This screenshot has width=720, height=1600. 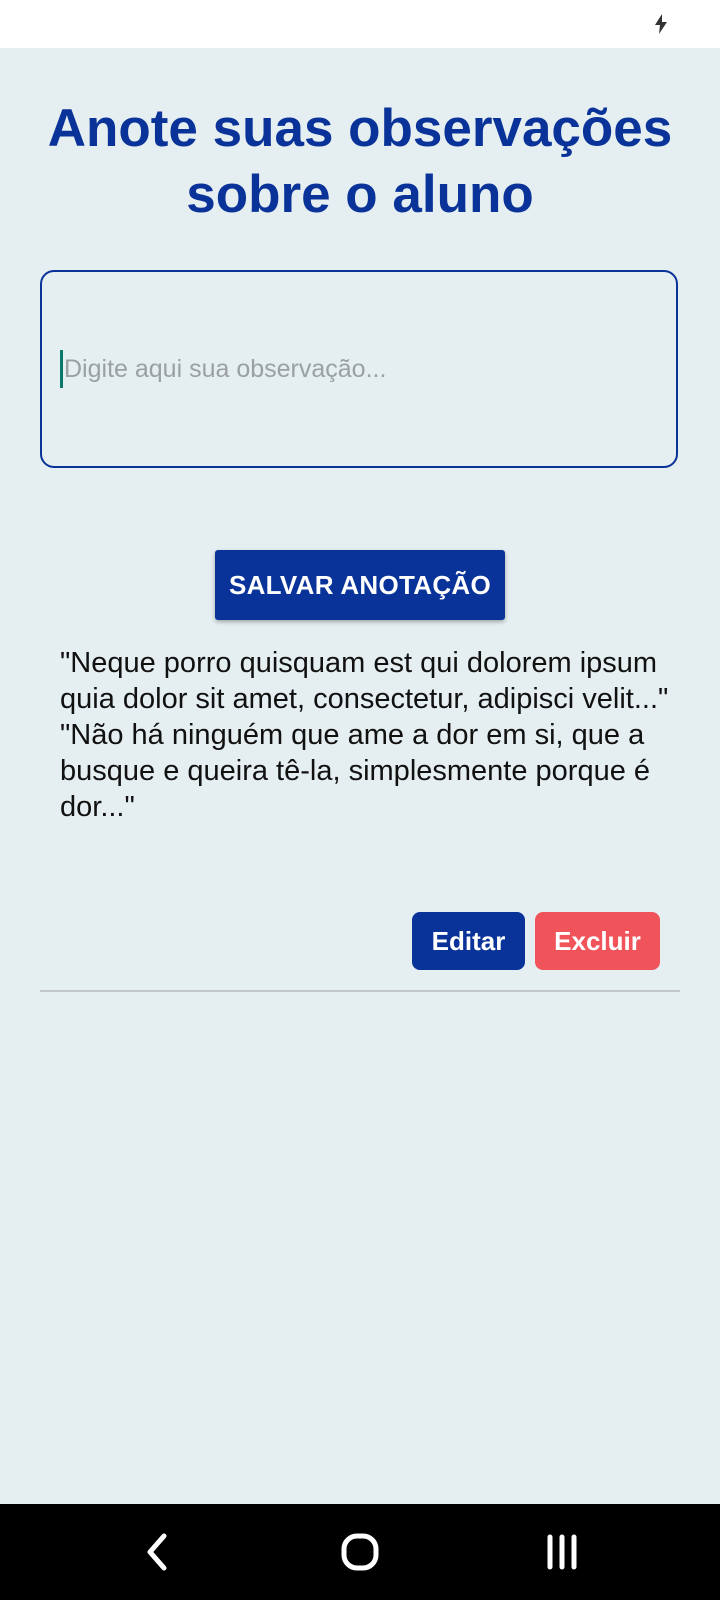 I want to click on delete-button: Excluir, so click(x=597, y=941).